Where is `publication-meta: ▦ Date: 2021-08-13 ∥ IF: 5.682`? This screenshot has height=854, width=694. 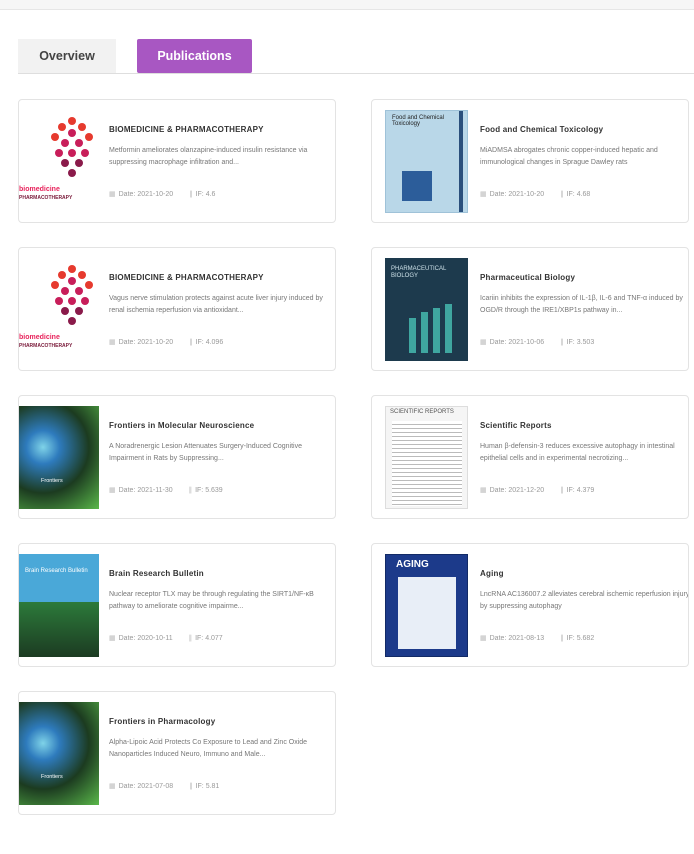 publication-meta: ▦ Date: 2021-08-13 ∥ IF: 5.682 is located at coordinates (537, 638).